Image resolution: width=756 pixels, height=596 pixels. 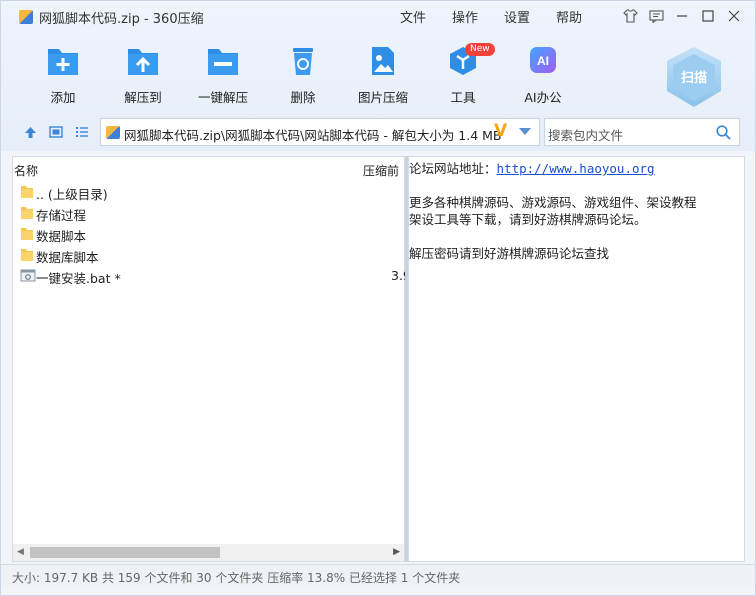 I want to click on image-compress-button: 图片压缩, so click(x=383, y=75).